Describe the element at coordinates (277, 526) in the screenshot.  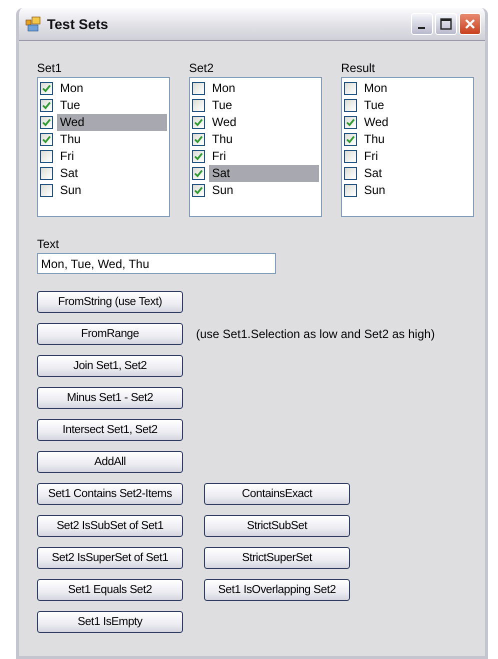
I see `action-button: StrictSubSet` at that location.